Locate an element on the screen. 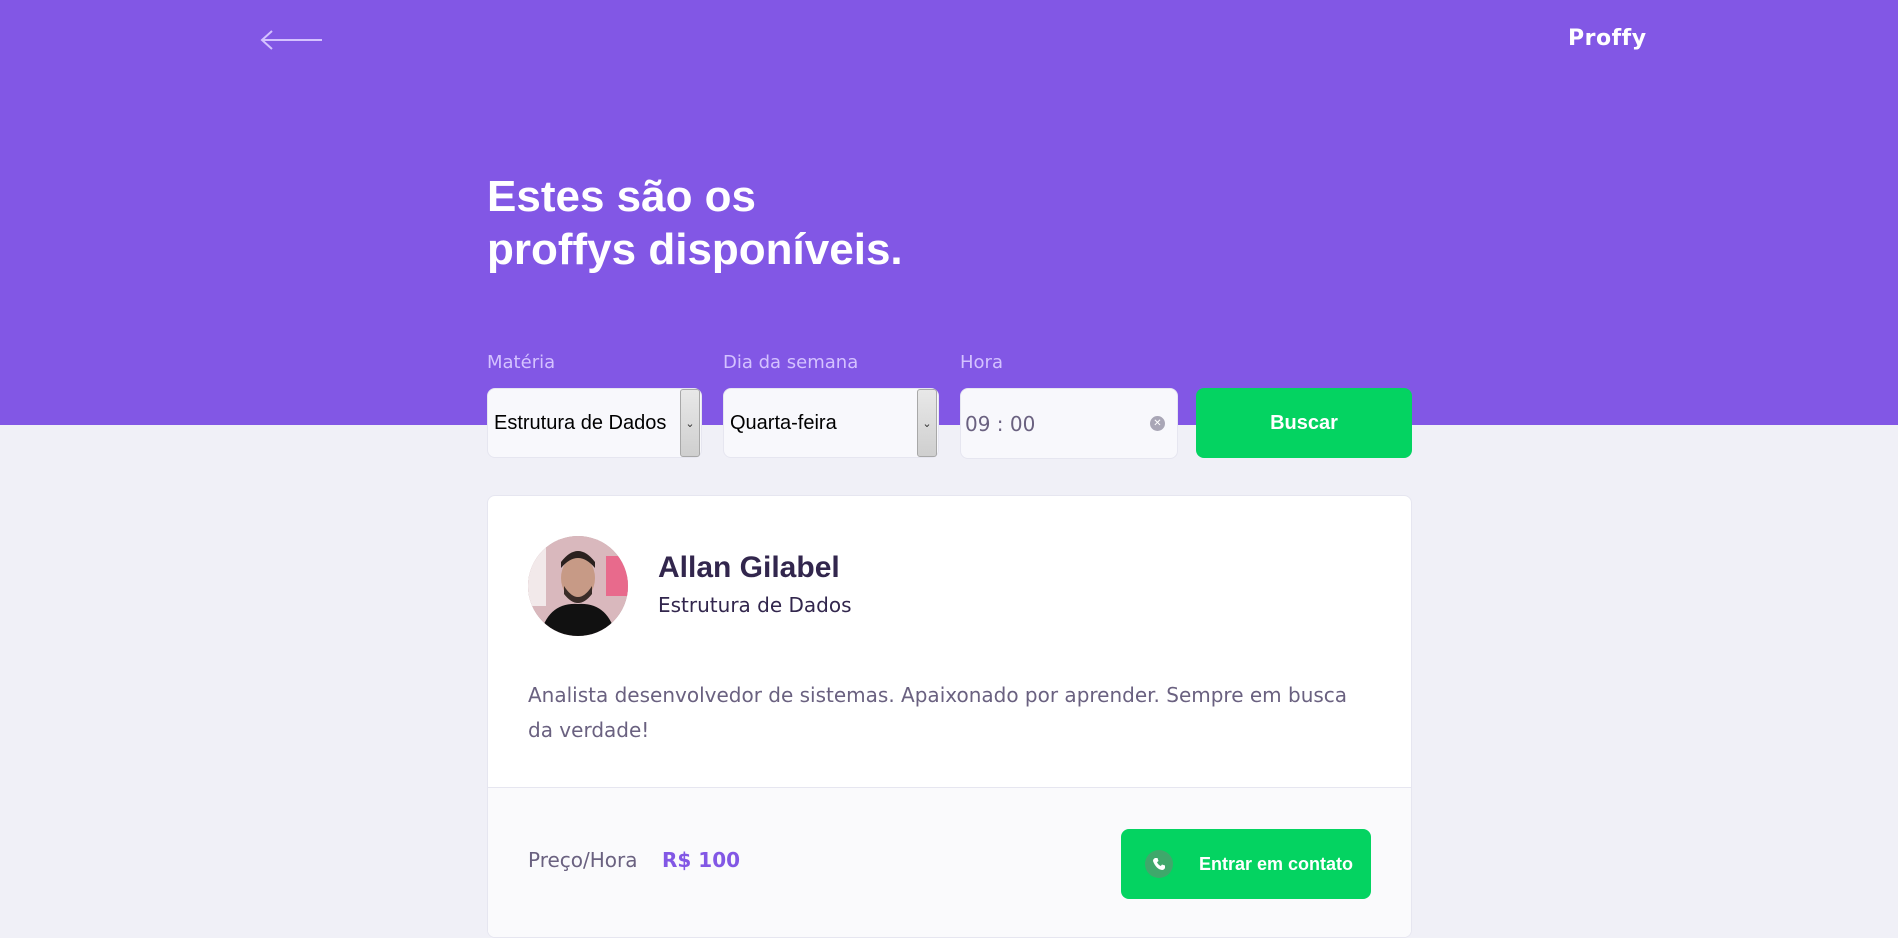 This screenshot has width=1898, height=938. subject-label: Matéria is located at coordinates (521, 362).